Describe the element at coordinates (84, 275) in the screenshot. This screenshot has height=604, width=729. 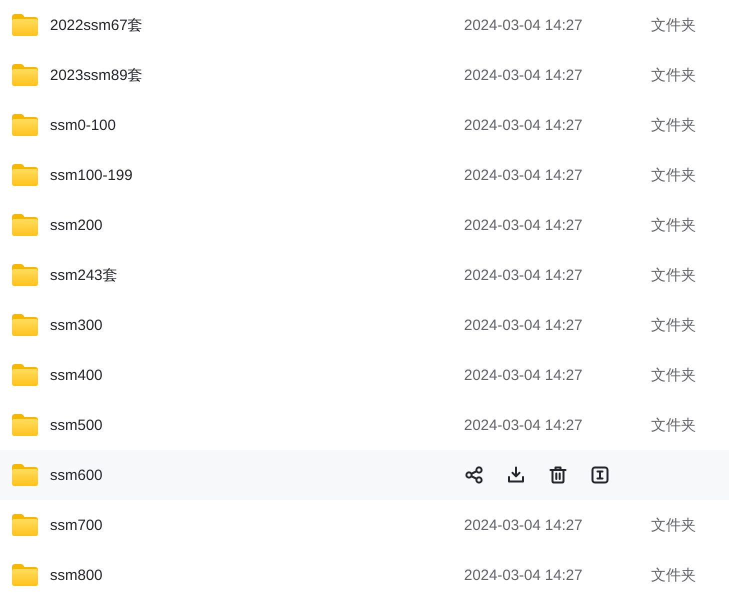
I see `folder-name: ssm243套` at that location.